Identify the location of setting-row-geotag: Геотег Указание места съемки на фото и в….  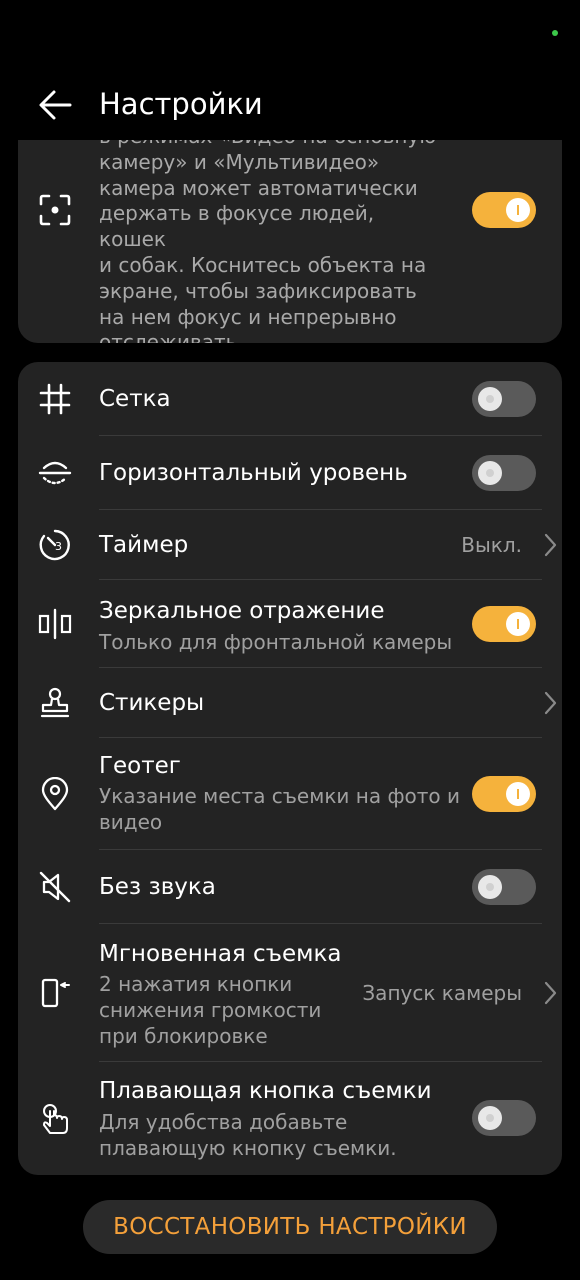
(290, 794).